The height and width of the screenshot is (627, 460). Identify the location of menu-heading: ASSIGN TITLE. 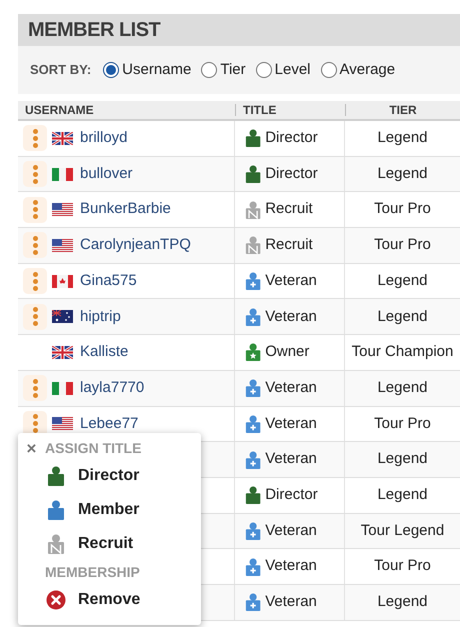
(93, 448).